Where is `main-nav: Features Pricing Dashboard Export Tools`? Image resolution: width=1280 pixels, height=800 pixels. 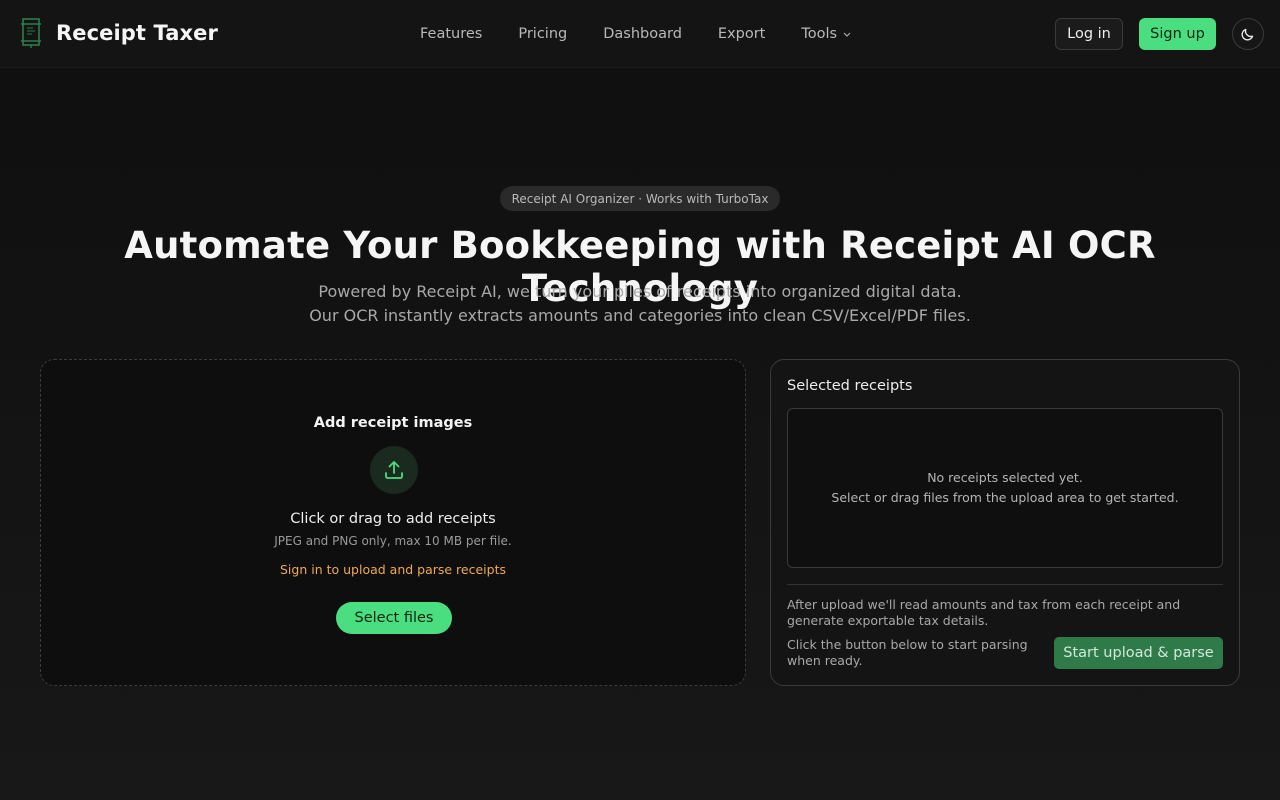
main-nav: Features Pricing Dashboard Export Tools is located at coordinates (654, 34).